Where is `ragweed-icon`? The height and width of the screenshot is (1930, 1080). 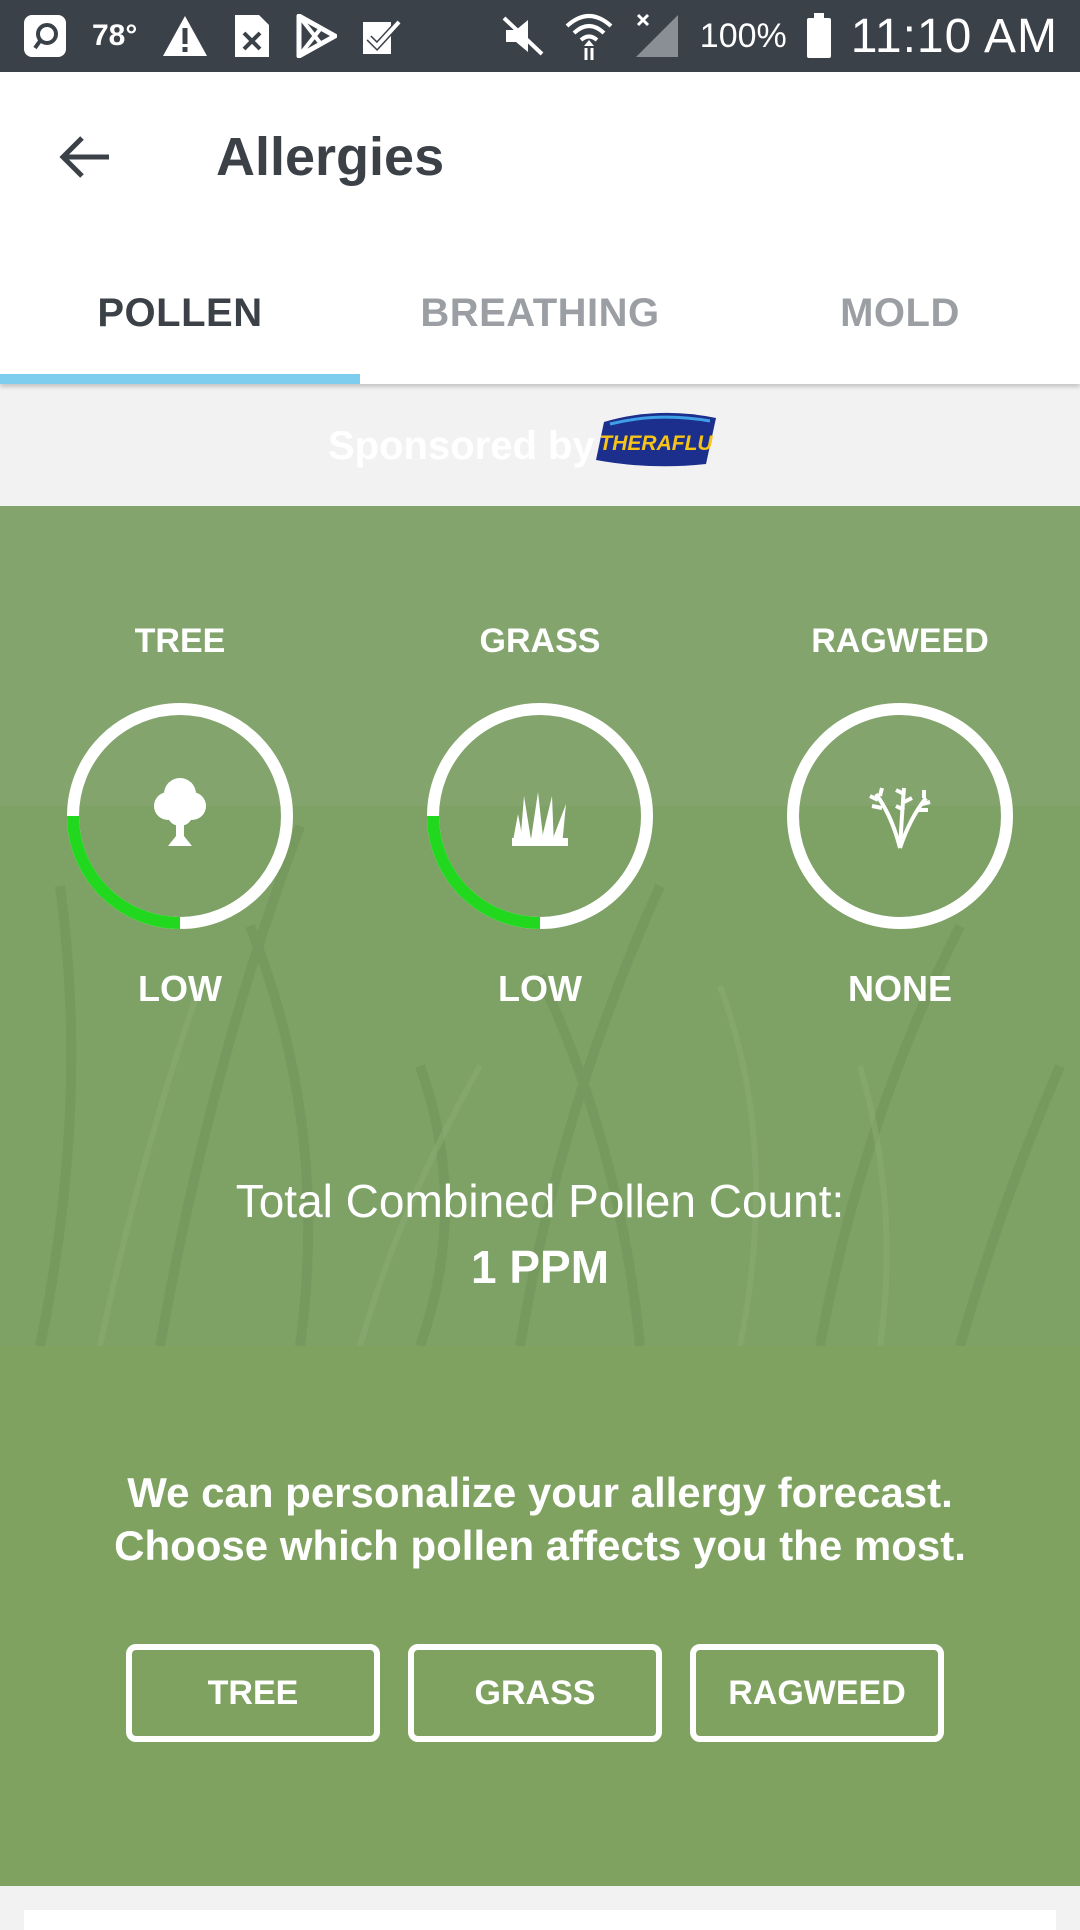 ragweed-icon is located at coordinates (900, 818).